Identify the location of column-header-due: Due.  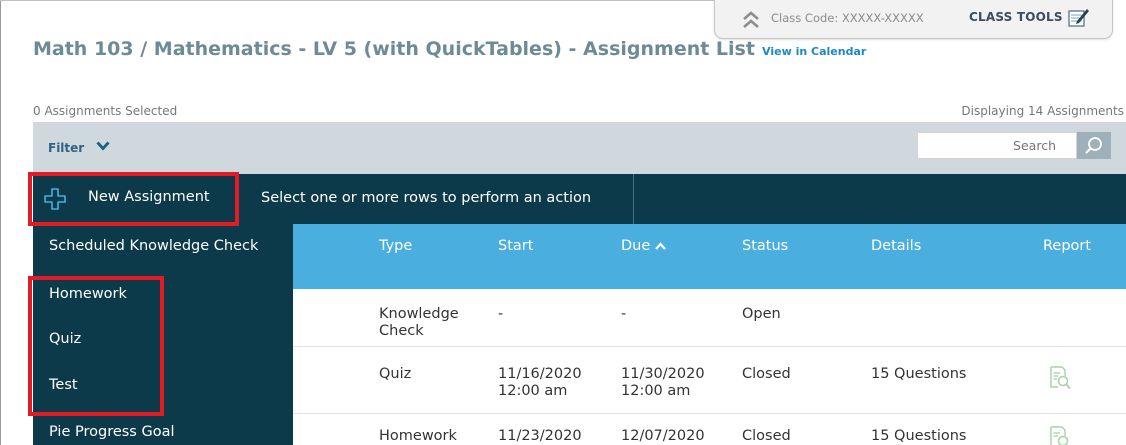
(644, 246).